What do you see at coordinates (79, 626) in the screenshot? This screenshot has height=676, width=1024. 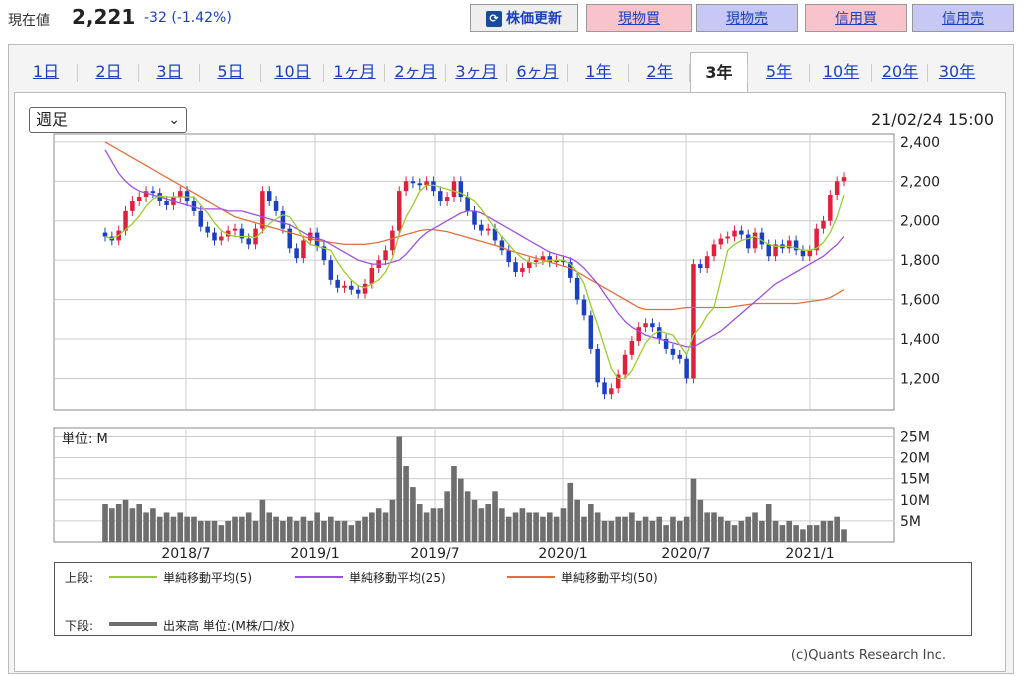 I see `legend-lower-label: 下段:` at bounding box center [79, 626].